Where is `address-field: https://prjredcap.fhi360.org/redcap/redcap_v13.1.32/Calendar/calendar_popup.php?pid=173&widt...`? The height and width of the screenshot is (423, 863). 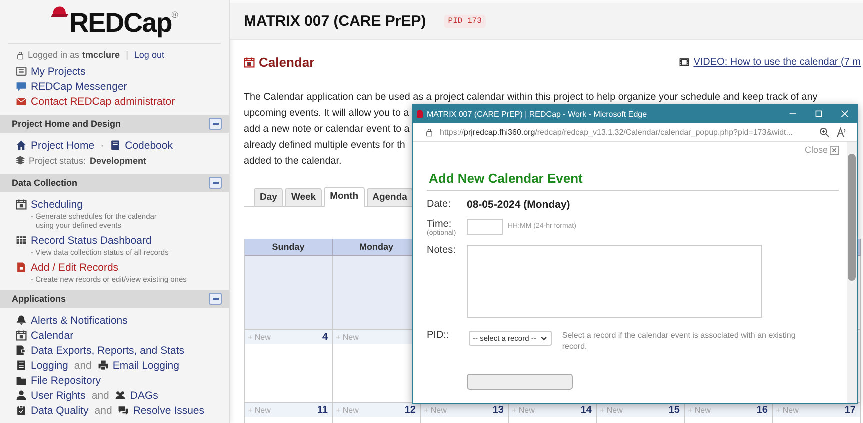 address-field: https://prjredcap.fhi360.org/redcap/redcap_v13.1.32/Calendar/calendar_popup.php?pid=173&widt... is located at coordinates (626, 132).